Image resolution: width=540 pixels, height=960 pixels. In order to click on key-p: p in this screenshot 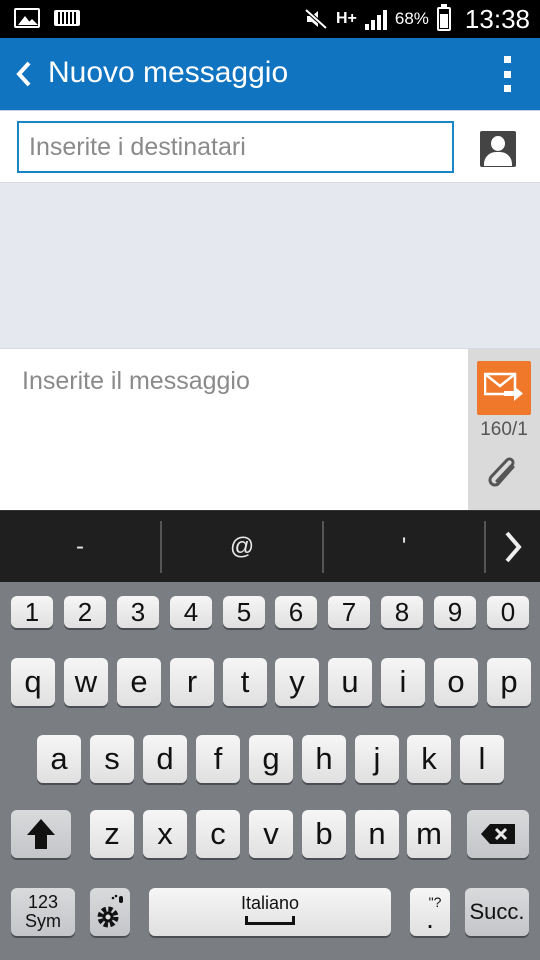, I will do `click(509, 682)`.